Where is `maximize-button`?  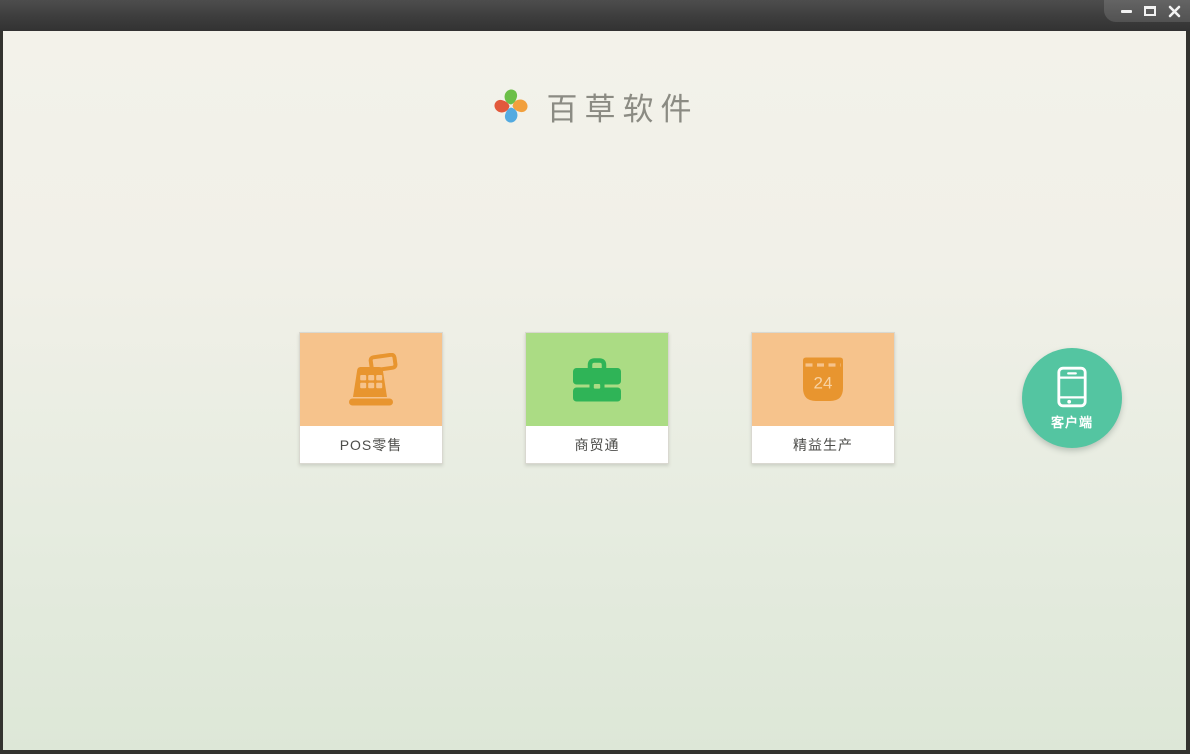 maximize-button is located at coordinates (1150, 11).